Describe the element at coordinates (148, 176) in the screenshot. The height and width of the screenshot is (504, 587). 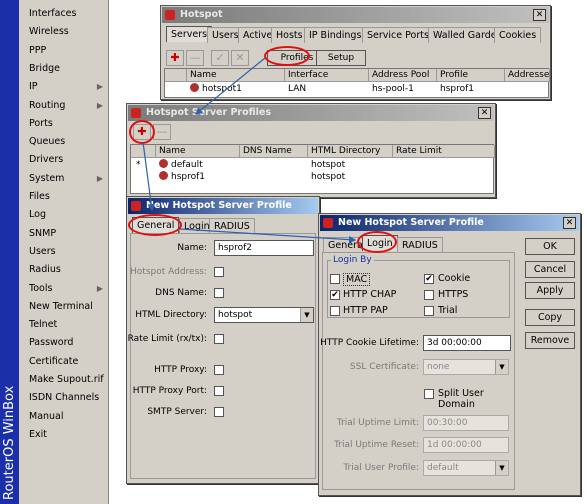
I see `arrow-add-to-new` at that location.